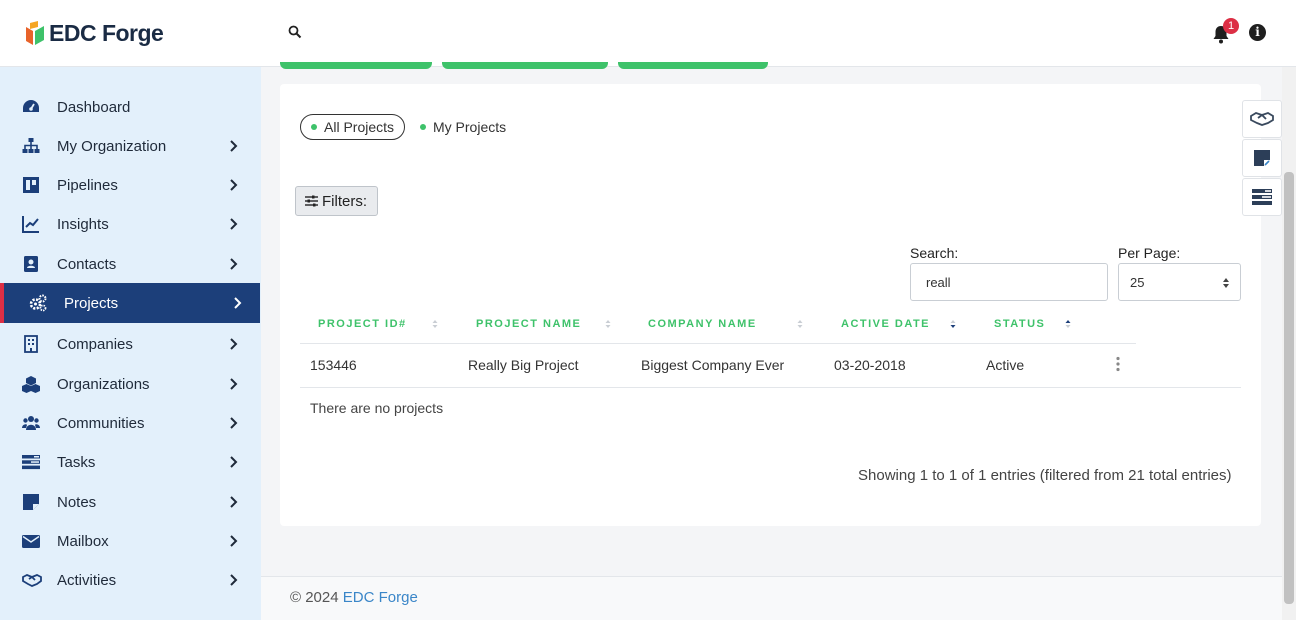 The width and height of the screenshot is (1296, 620). I want to click on sidebar-item-label: Contacts, so click(87, 264).